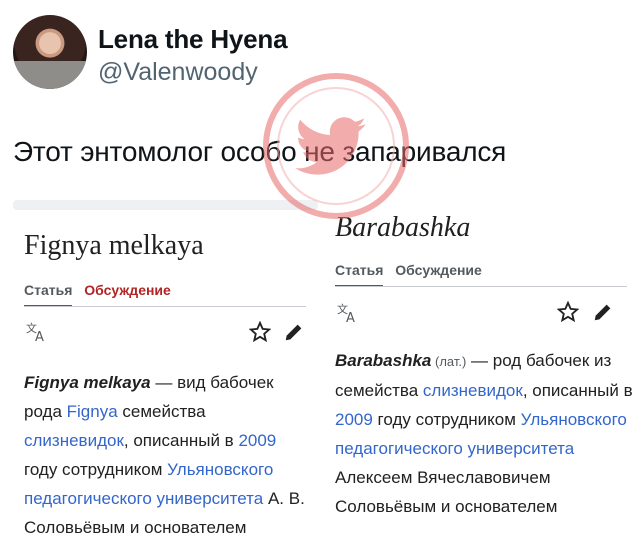 The width and height of the screenshot is (640, 558). Describe the element at coordinates (448, 361) in the screenshot. I see `latin-note: (лат.)` at that location.